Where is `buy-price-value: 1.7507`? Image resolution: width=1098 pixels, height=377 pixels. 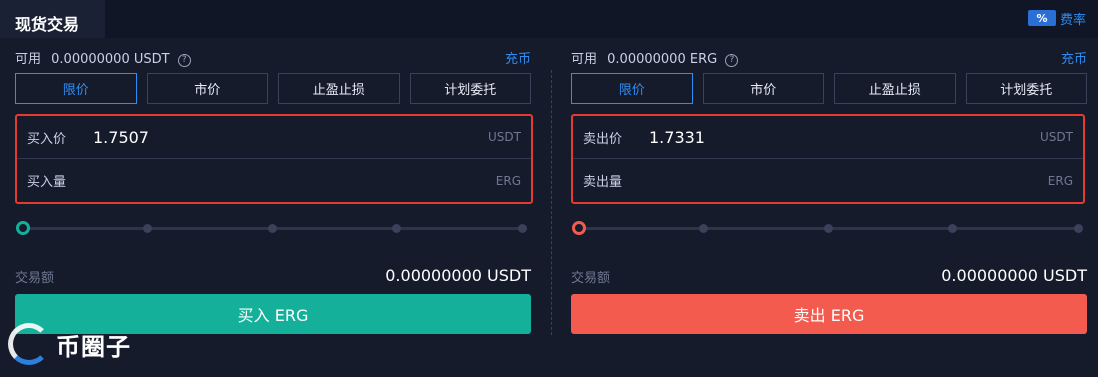
buy-price-value: 1.7507 is located at coordinates (290, 137).